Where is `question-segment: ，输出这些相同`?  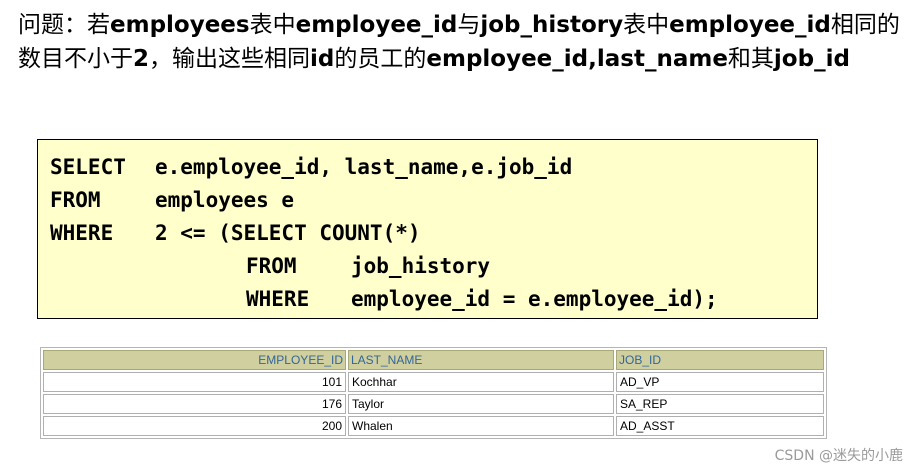 question-segment: ，输出这些相同 is located at coordinates (230, 59).